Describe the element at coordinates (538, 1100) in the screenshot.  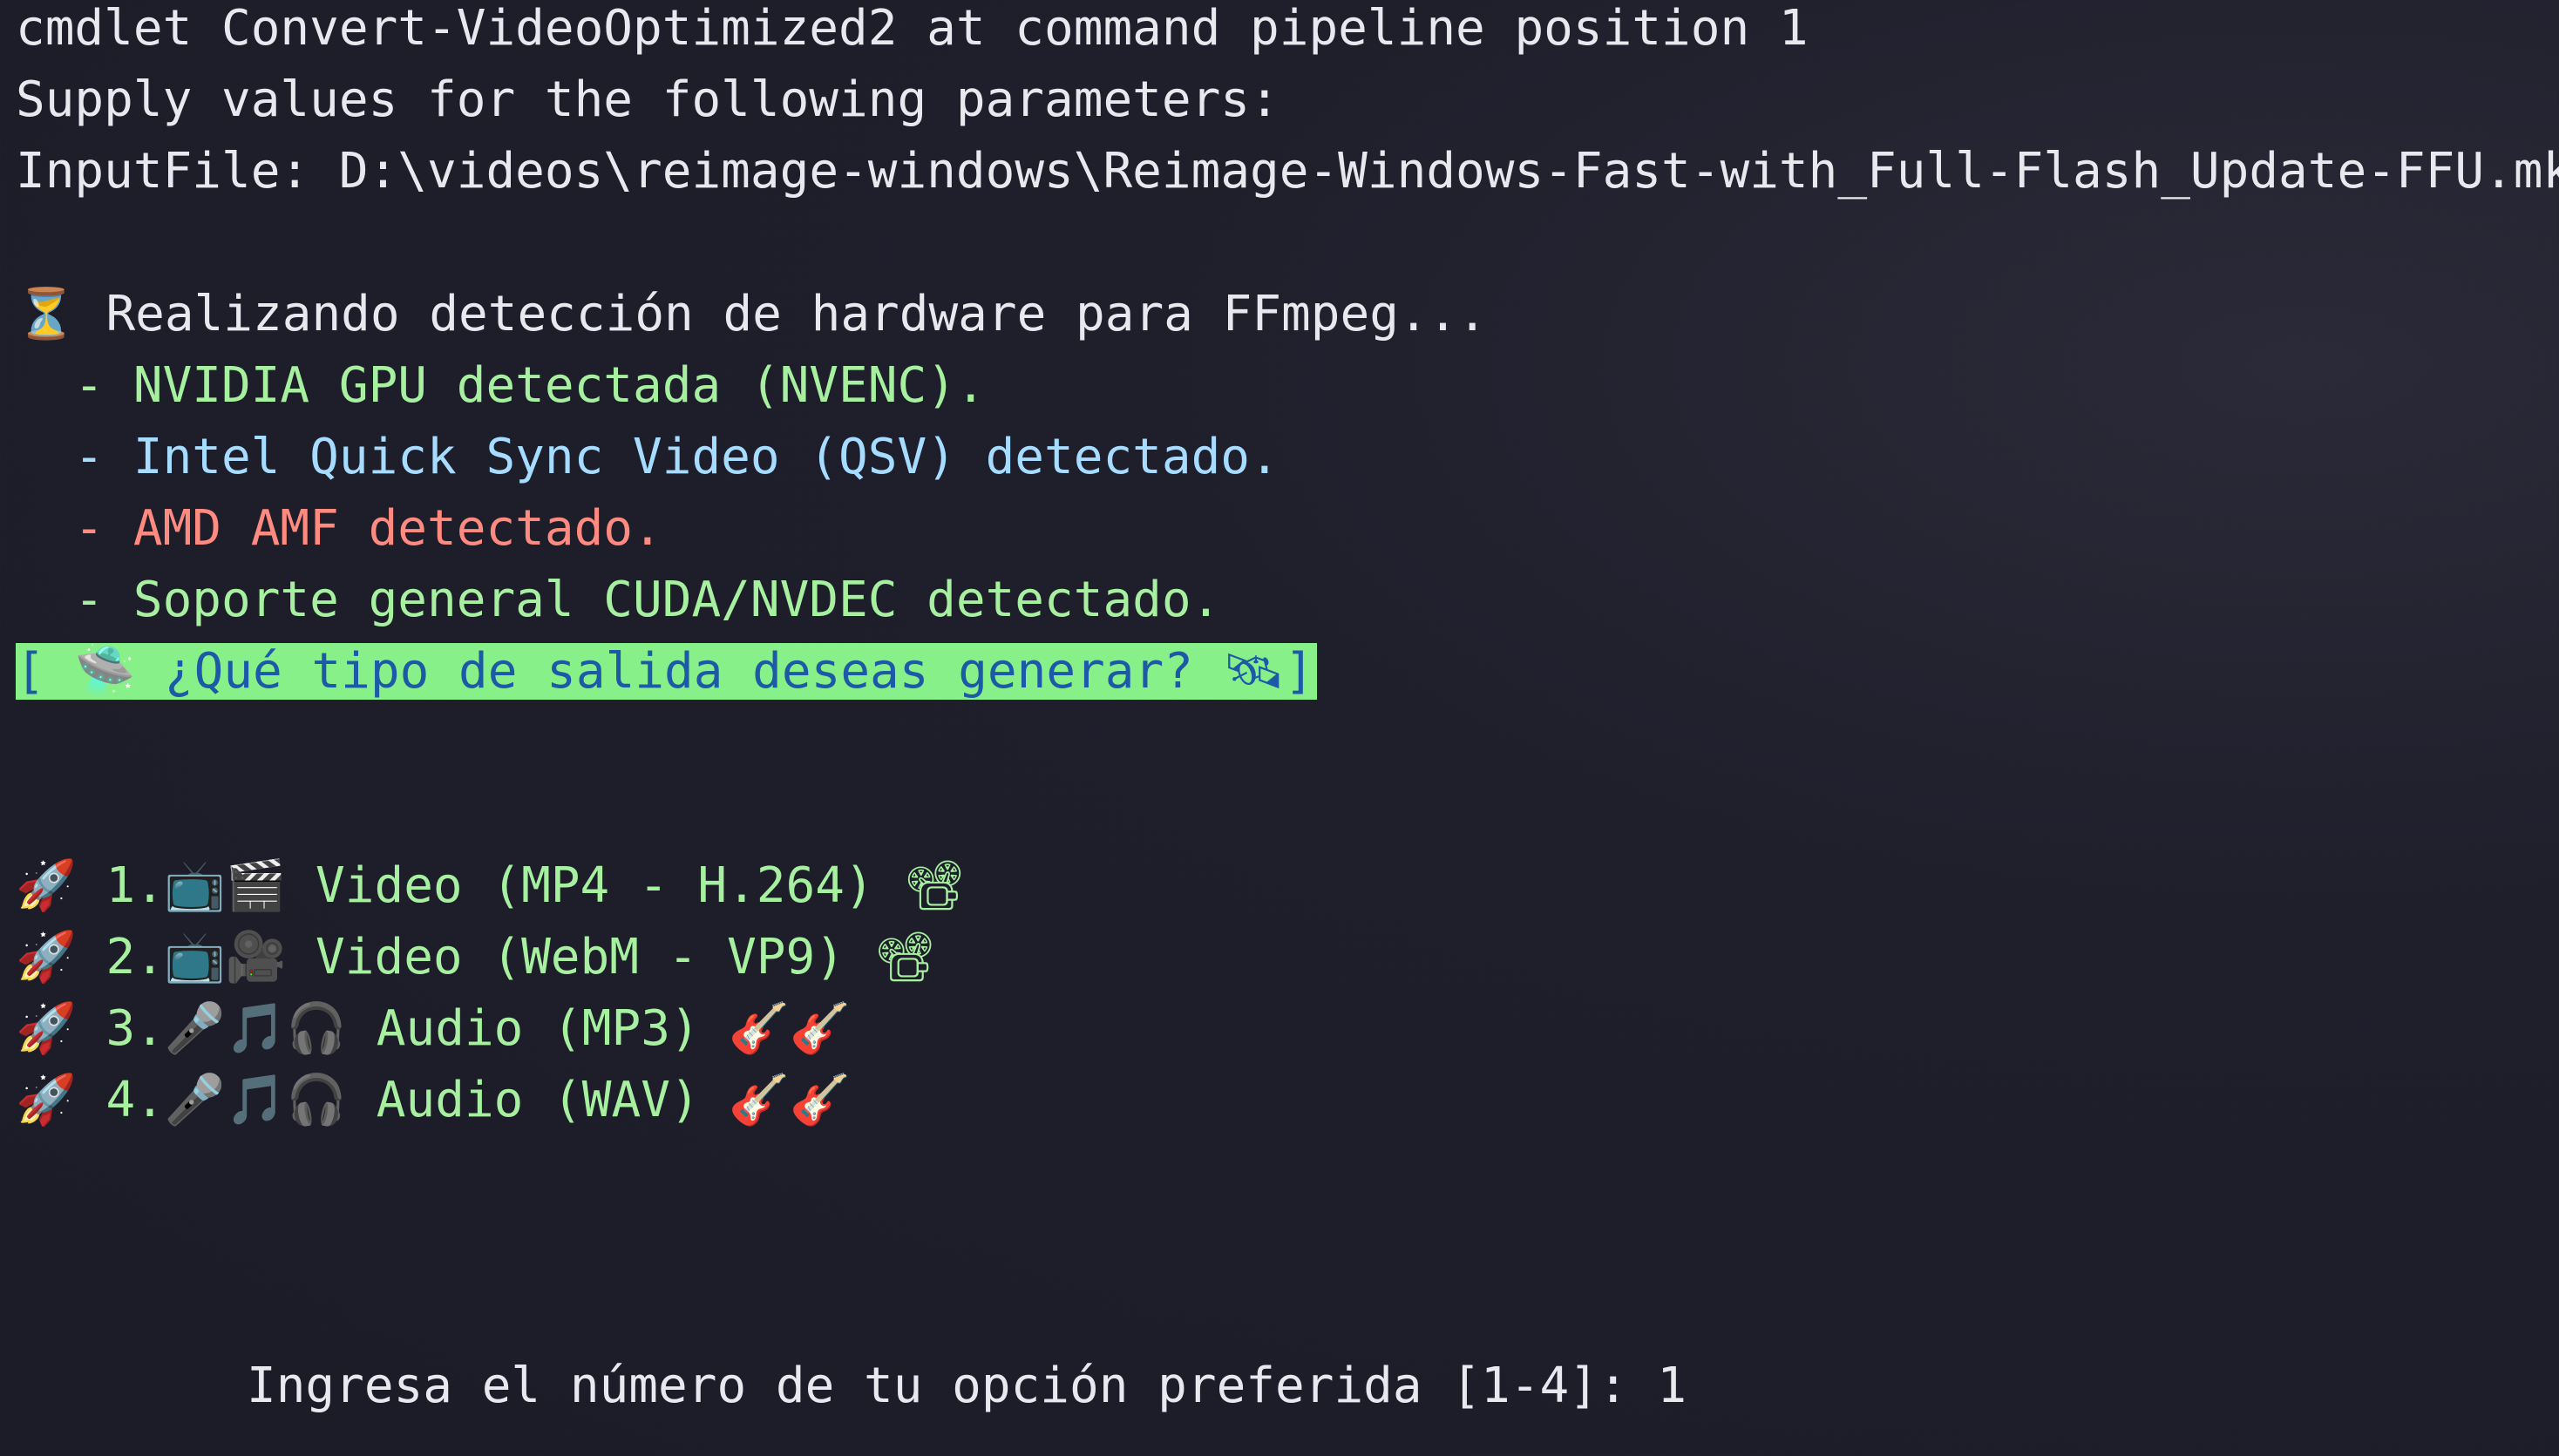
I see `option-label: Audio (WAV)` at that location.